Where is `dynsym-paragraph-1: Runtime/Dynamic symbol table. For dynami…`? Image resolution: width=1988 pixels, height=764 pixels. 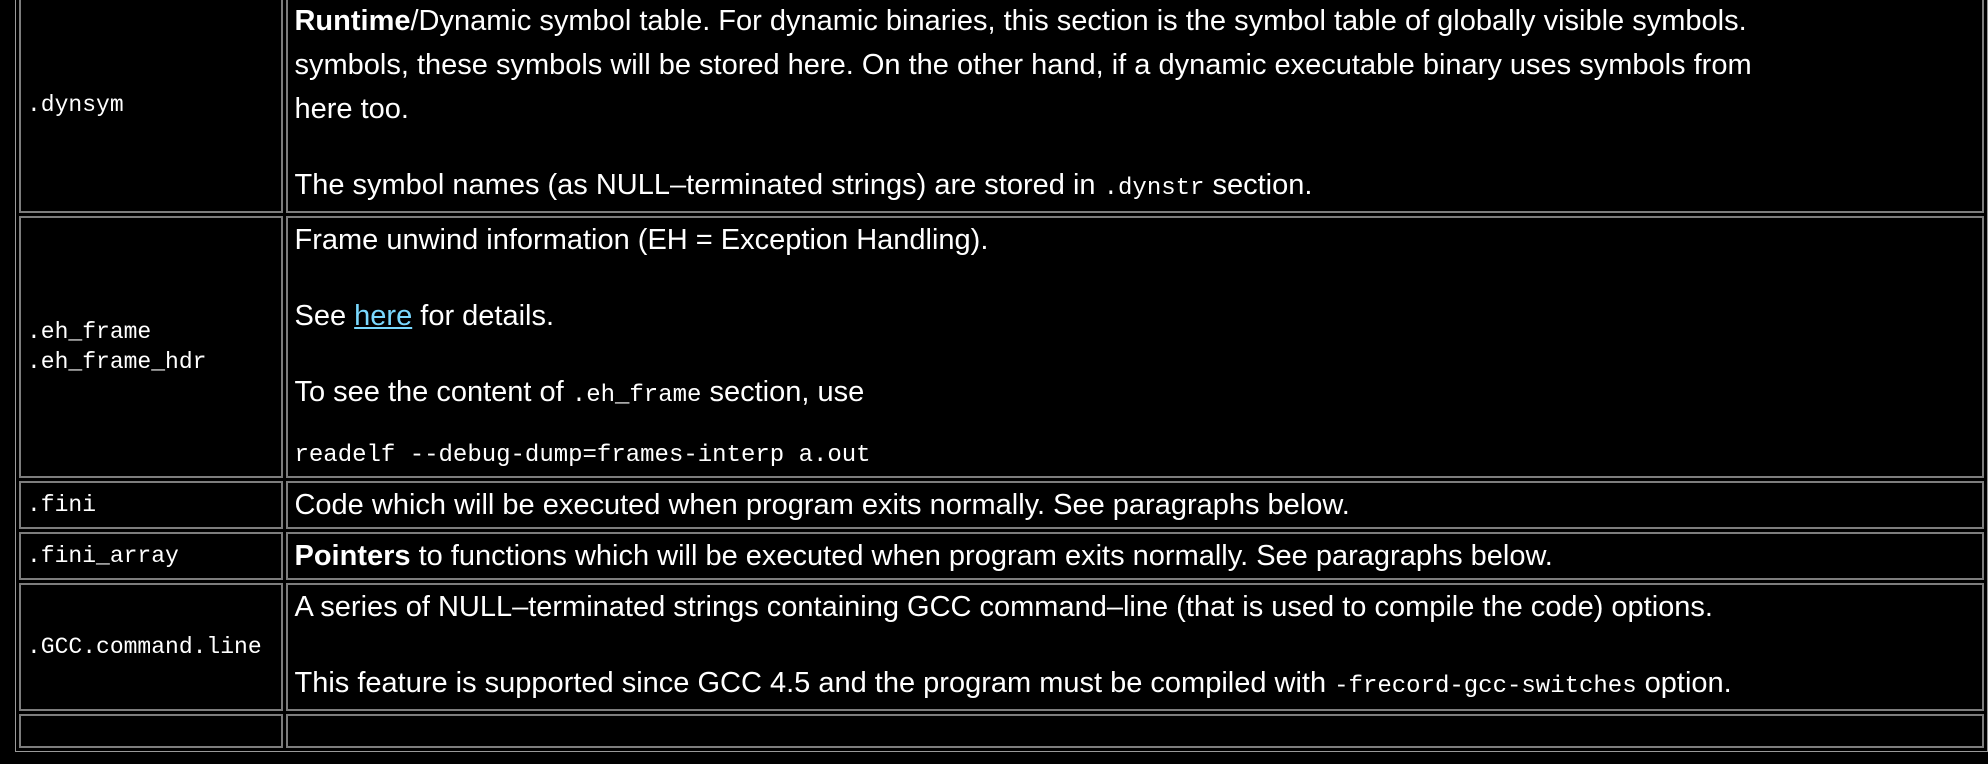 dynsym-paragraph-1: Runtime/Dynamic symbol table. For dynami… is located at coordinates (1135, 65).